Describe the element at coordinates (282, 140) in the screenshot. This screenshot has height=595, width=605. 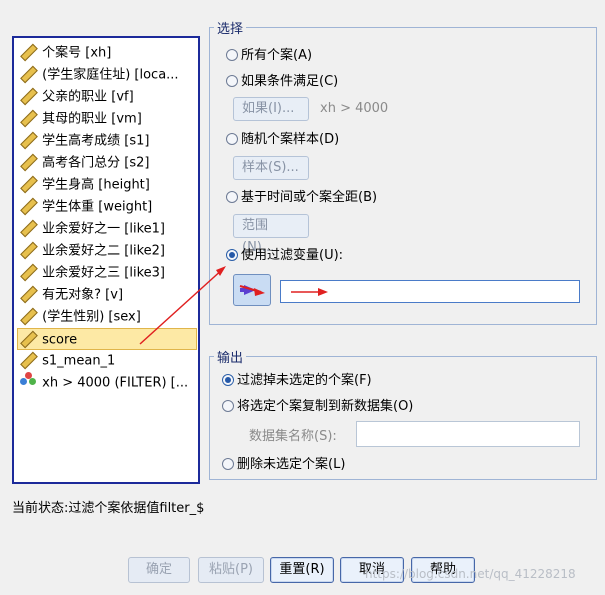
I see `random-sample-radio: 随机个案样本(D)` at that location.